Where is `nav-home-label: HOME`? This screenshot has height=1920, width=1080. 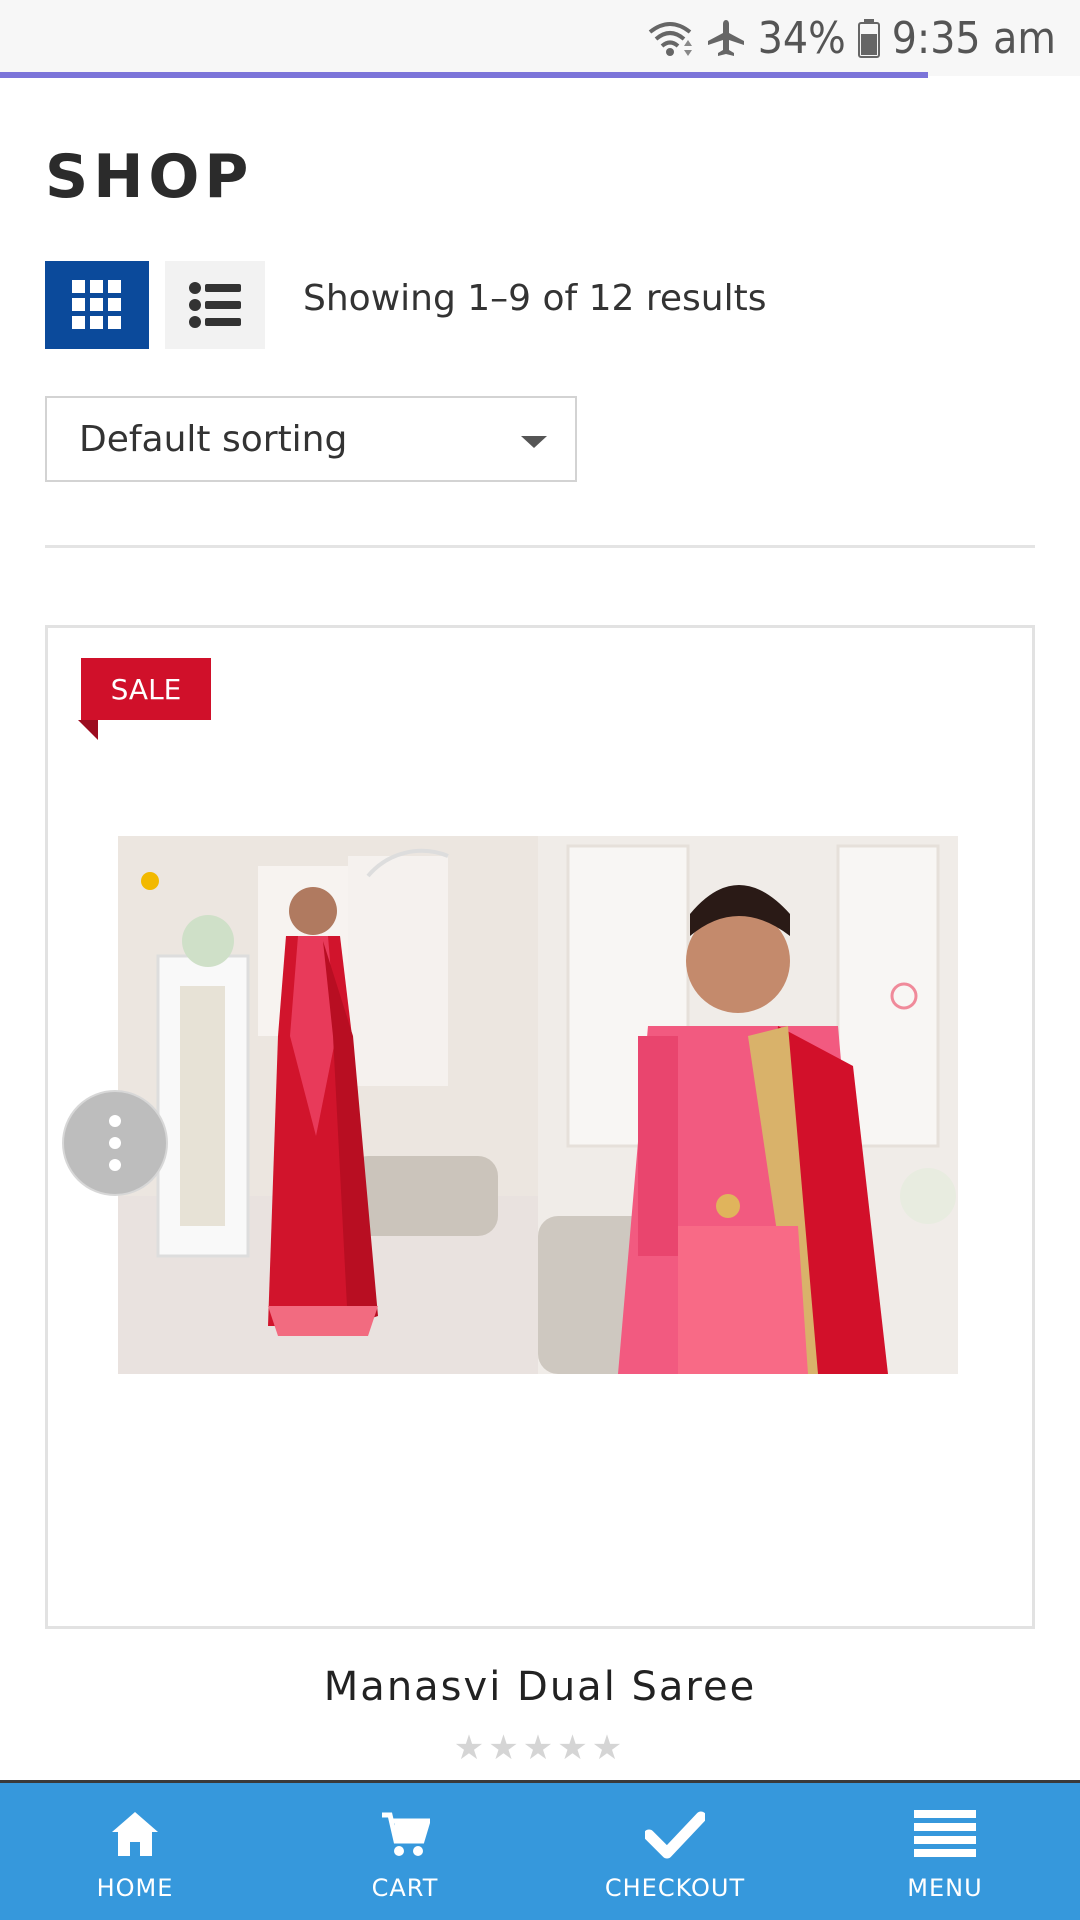
nav-home-label: HOME is located at coordinates (135, 1887).